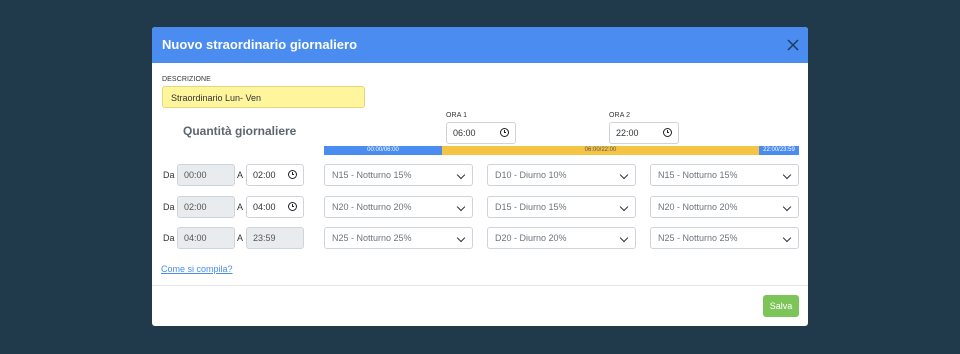 The width and height of the screenshot is (960, 354). What do you see at coordinates (600, 150) in the screenshot?
I see `timeline-segment-day: 06:00/22:00` at bounding box center [600, 150].